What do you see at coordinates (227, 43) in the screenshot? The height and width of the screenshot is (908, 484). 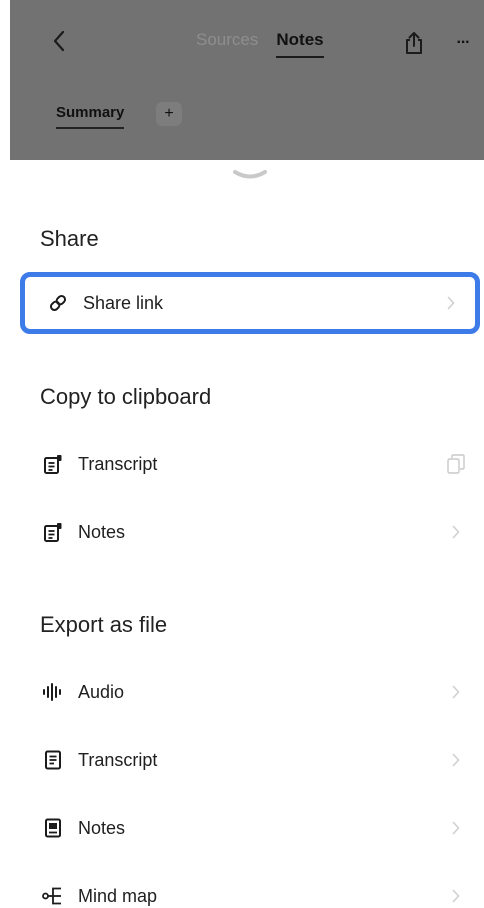 I see `tab-sources: Sources` at bounding box center [227, 43].